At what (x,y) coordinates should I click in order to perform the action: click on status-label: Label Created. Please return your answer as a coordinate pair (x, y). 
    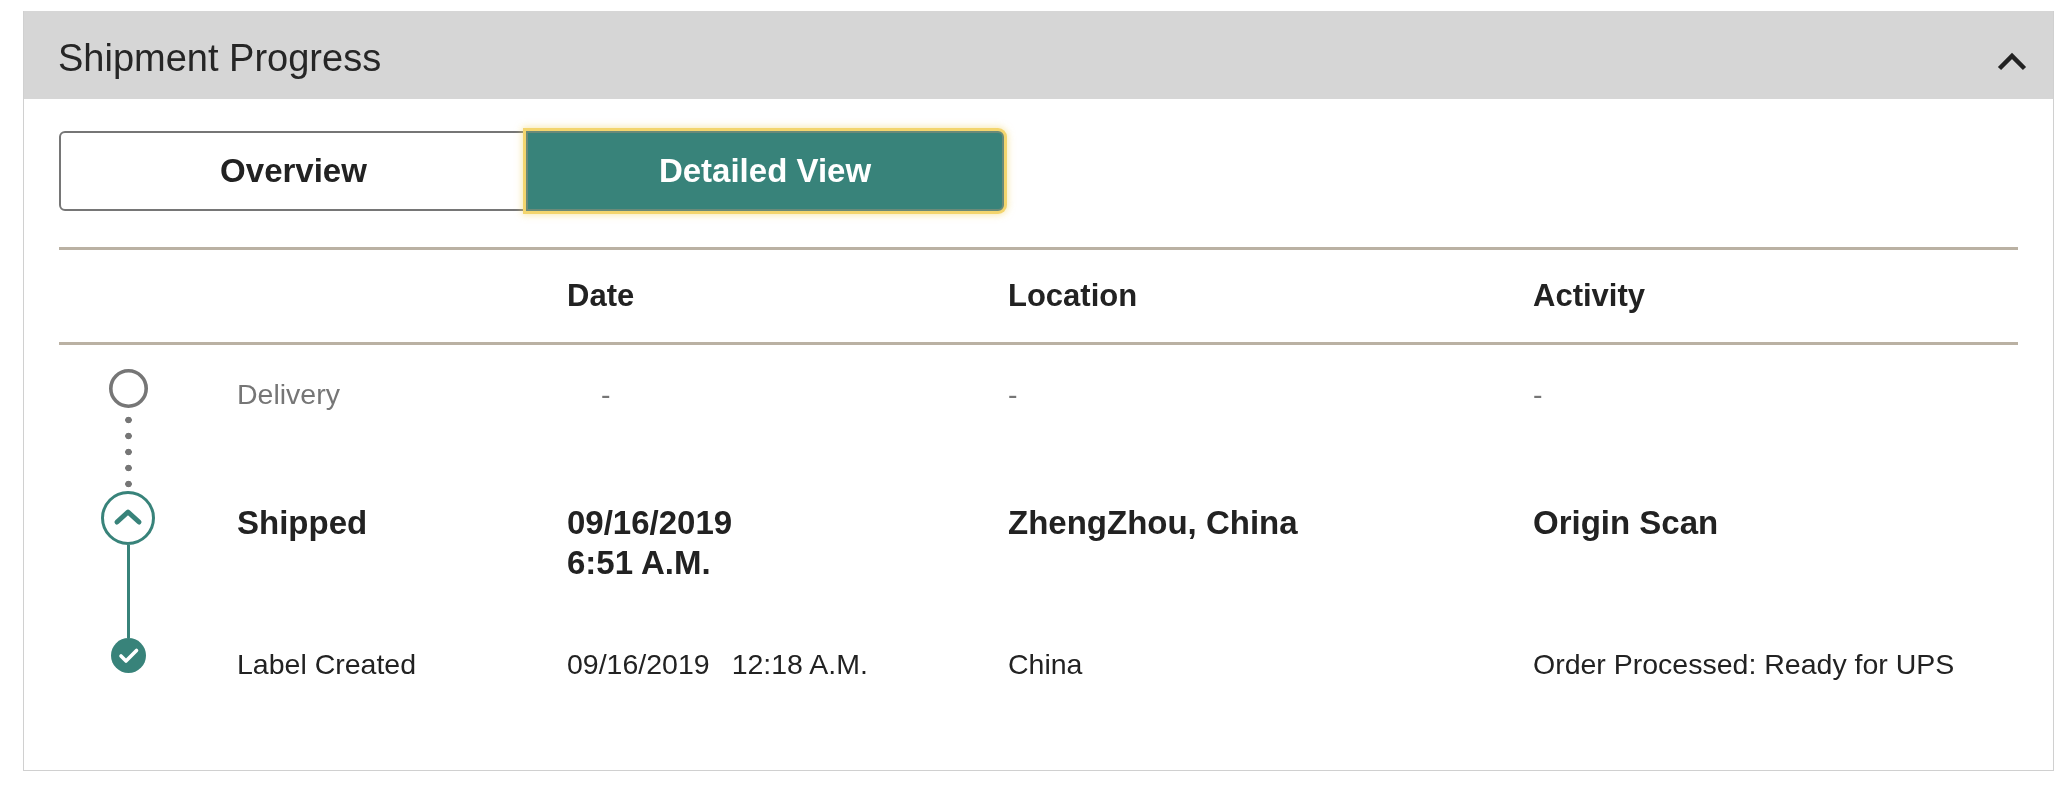
    Looking at the image, I should click on (327, 664).